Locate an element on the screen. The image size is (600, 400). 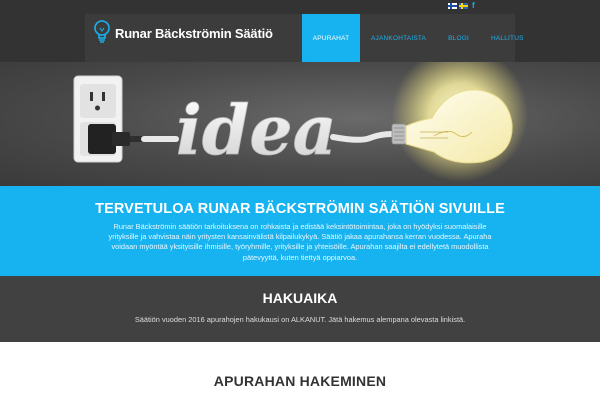
language-switcher: f is located at coordinates (461, 6).